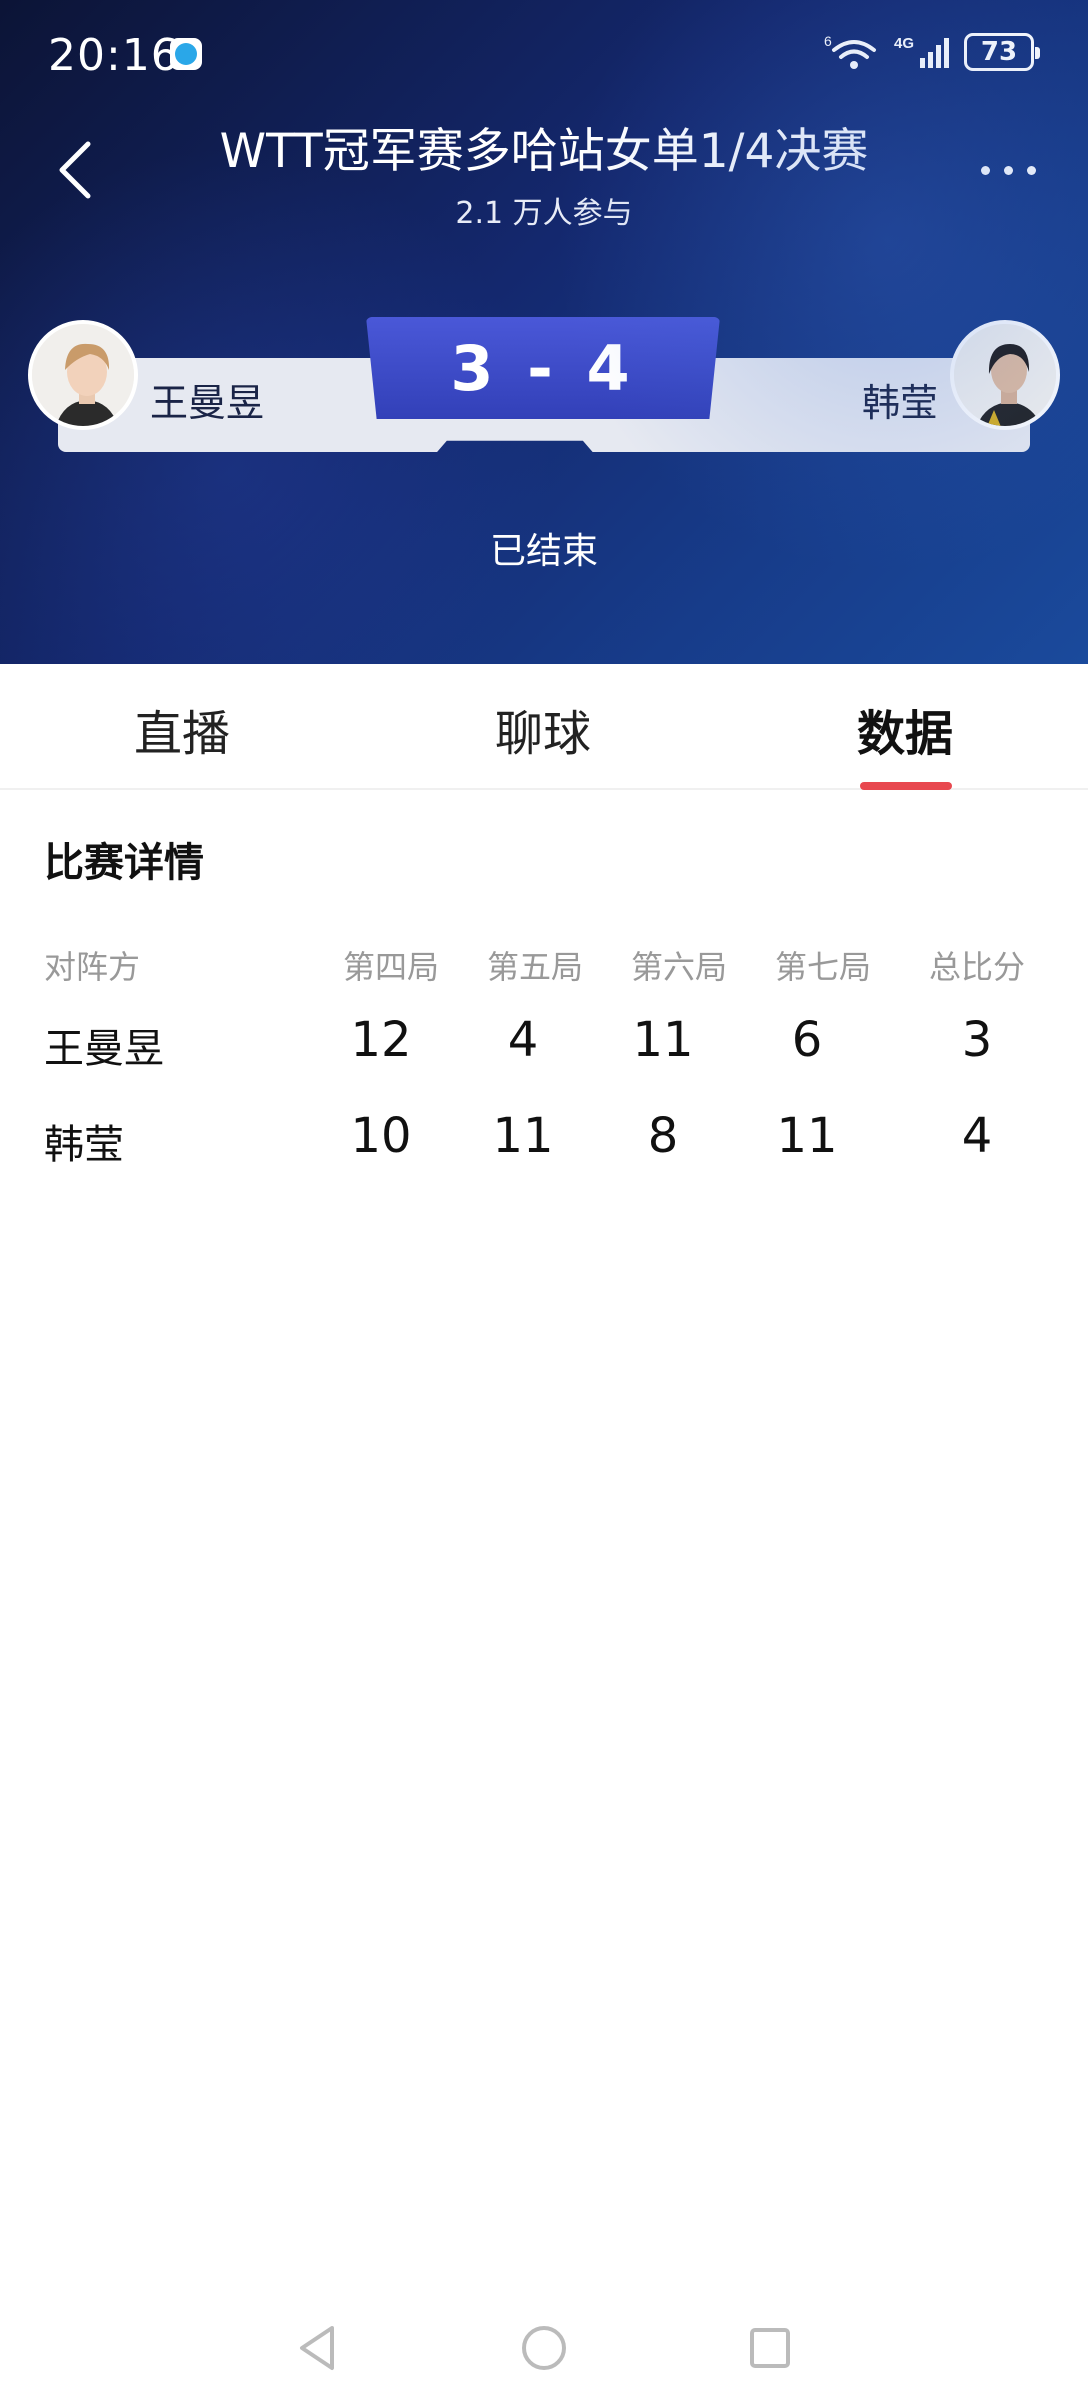 This screenshot has height=2400, width=1088. I want to click on match-score: 3 - 4, so click(543, 368).